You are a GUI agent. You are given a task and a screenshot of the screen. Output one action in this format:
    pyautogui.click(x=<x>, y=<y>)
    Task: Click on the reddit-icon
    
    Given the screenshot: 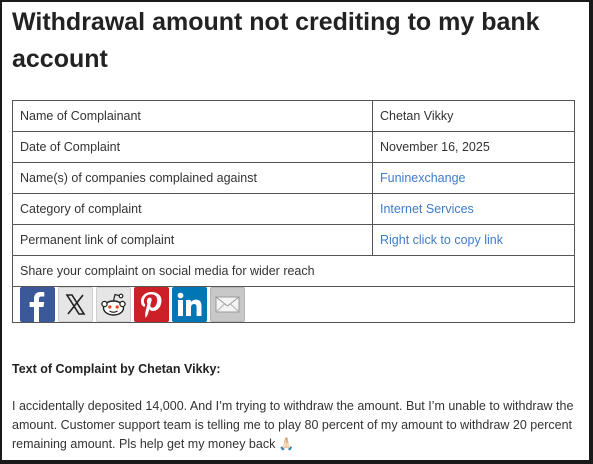 What is the action you would take?
    pyautogui.click(x=113, y=304)
    